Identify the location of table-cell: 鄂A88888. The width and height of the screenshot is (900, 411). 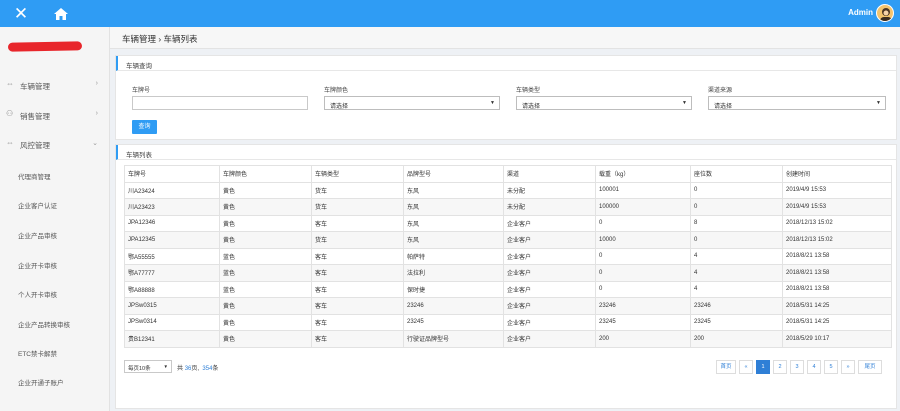
(172, 289).